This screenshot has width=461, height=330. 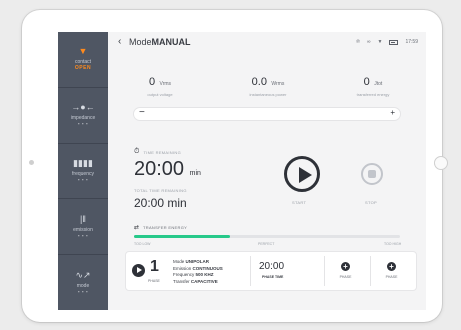 I want to click on bluetooth-icon: ℗, so click(x=358, y=42).